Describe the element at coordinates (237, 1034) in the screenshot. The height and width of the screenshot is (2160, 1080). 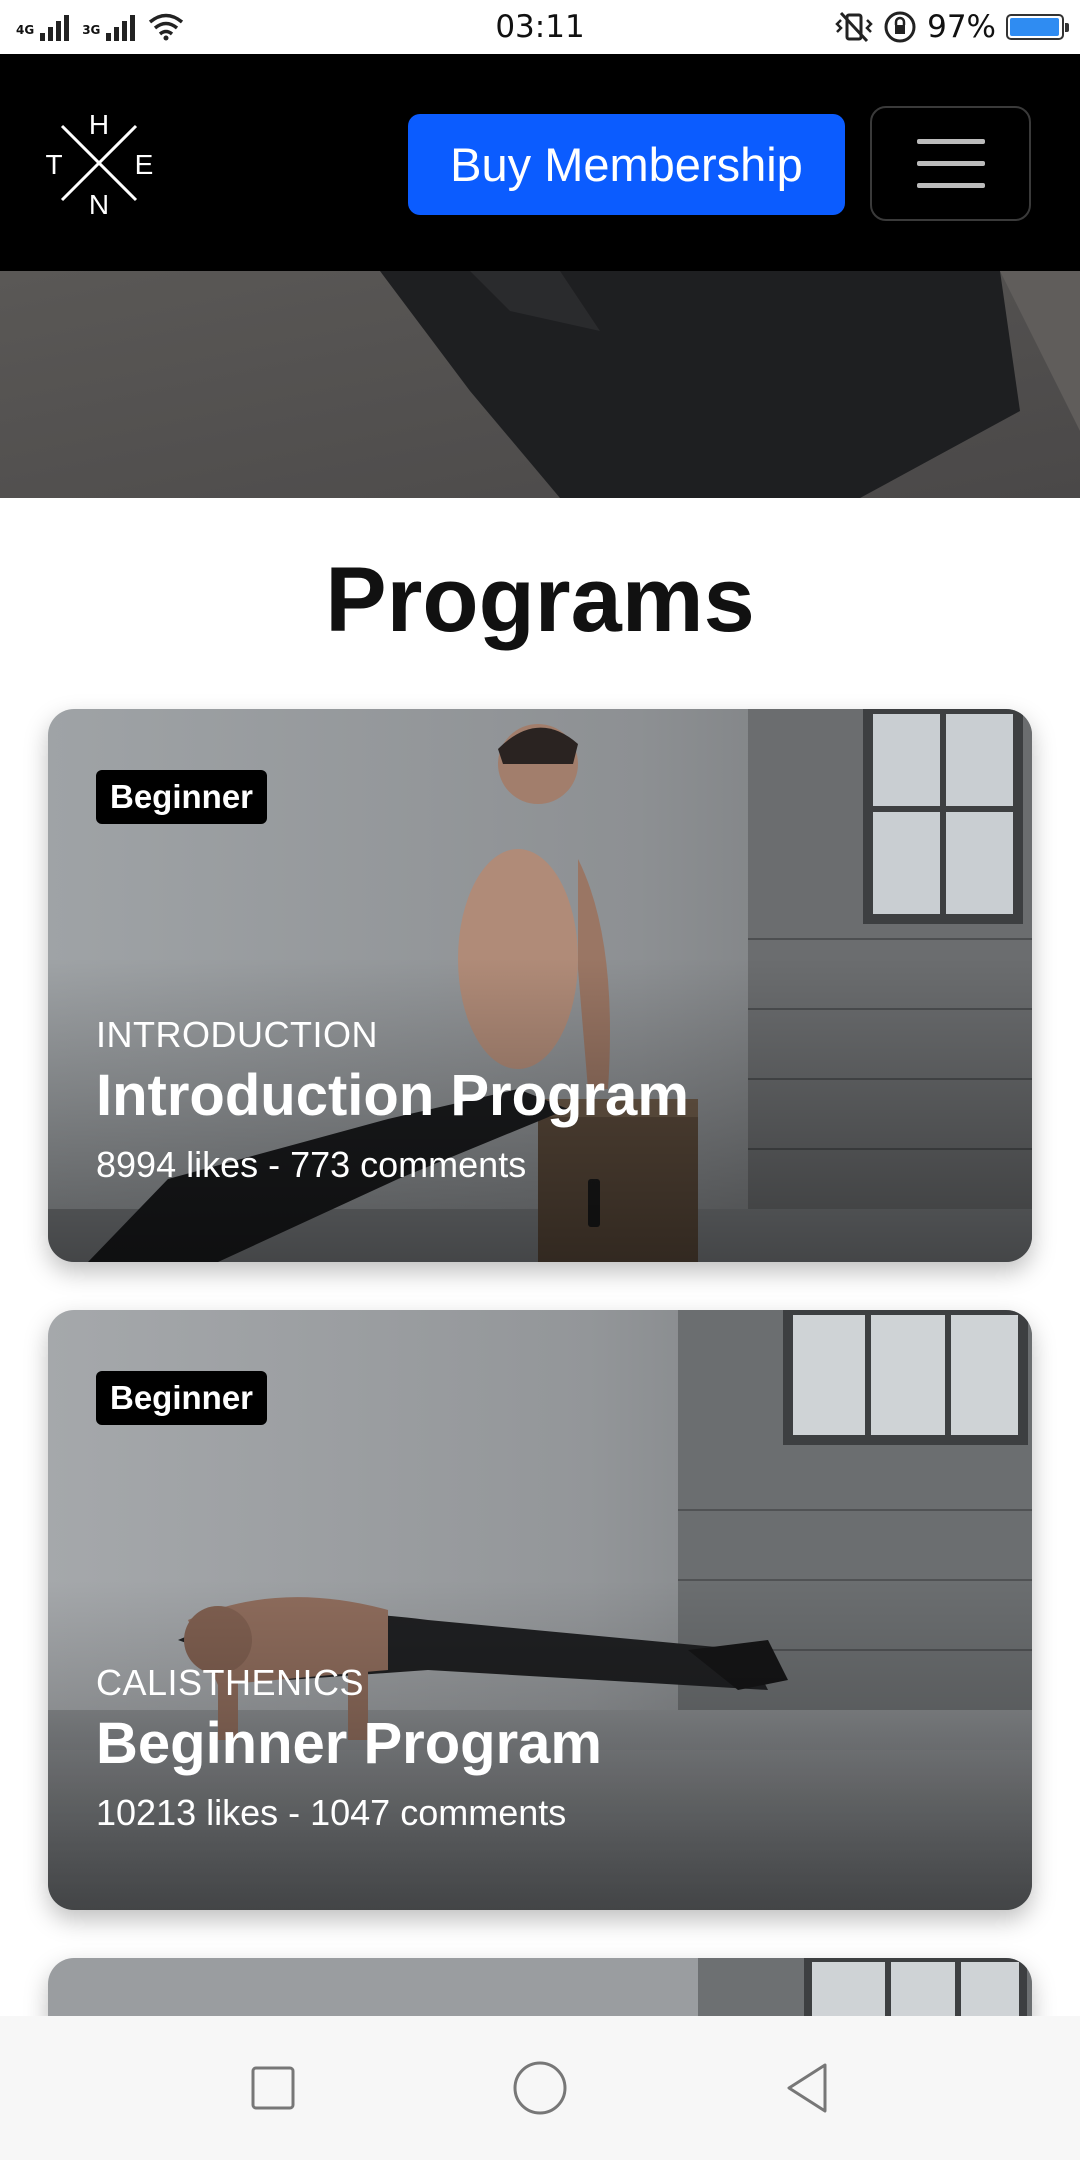
I see `program-category: INTRODUCTION` at that location.